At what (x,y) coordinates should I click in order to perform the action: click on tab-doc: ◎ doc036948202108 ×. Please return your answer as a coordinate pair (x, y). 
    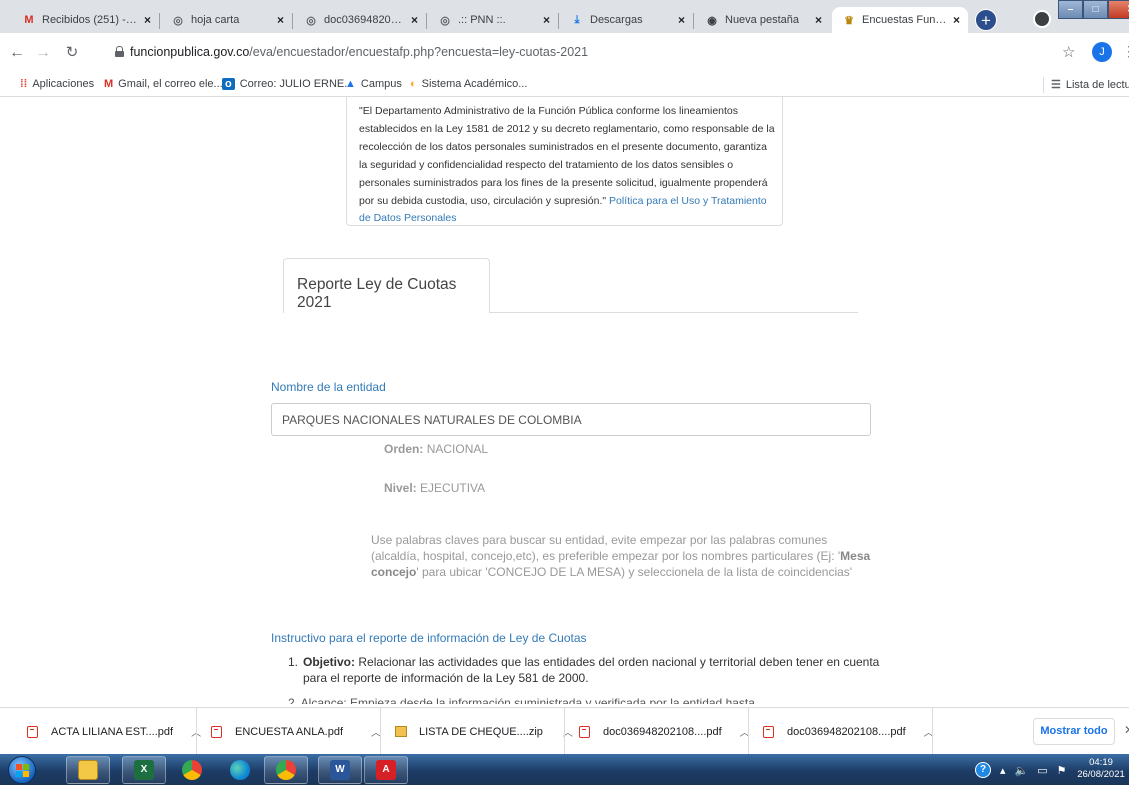
    Looking at the image, I should click on (360, 20).